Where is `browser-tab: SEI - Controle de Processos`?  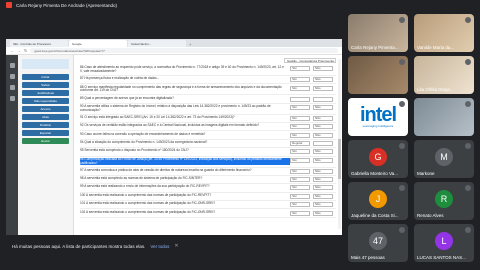
browser-tab: SEI - Controle de Processos is located at coordinates (39, 43).